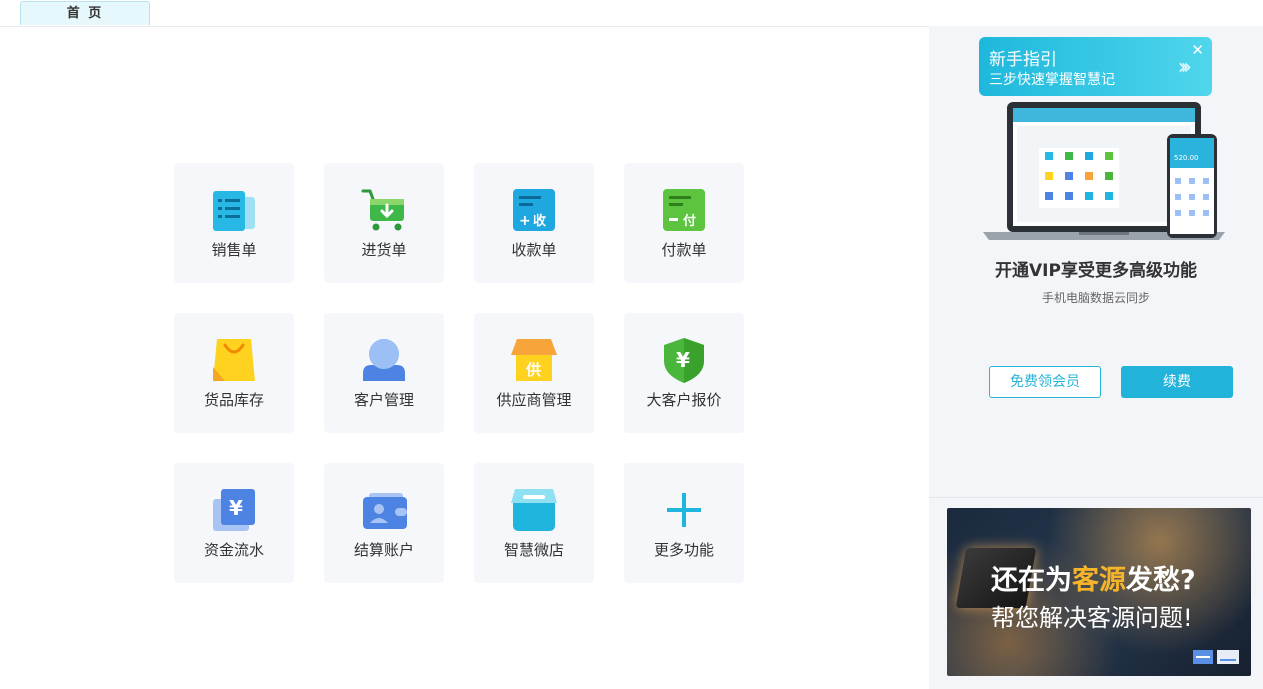  What do you see at coordinates (534, 360) in the screenshot?
I see `supplier-store-icon: 供` at bounding box center [534, 360].